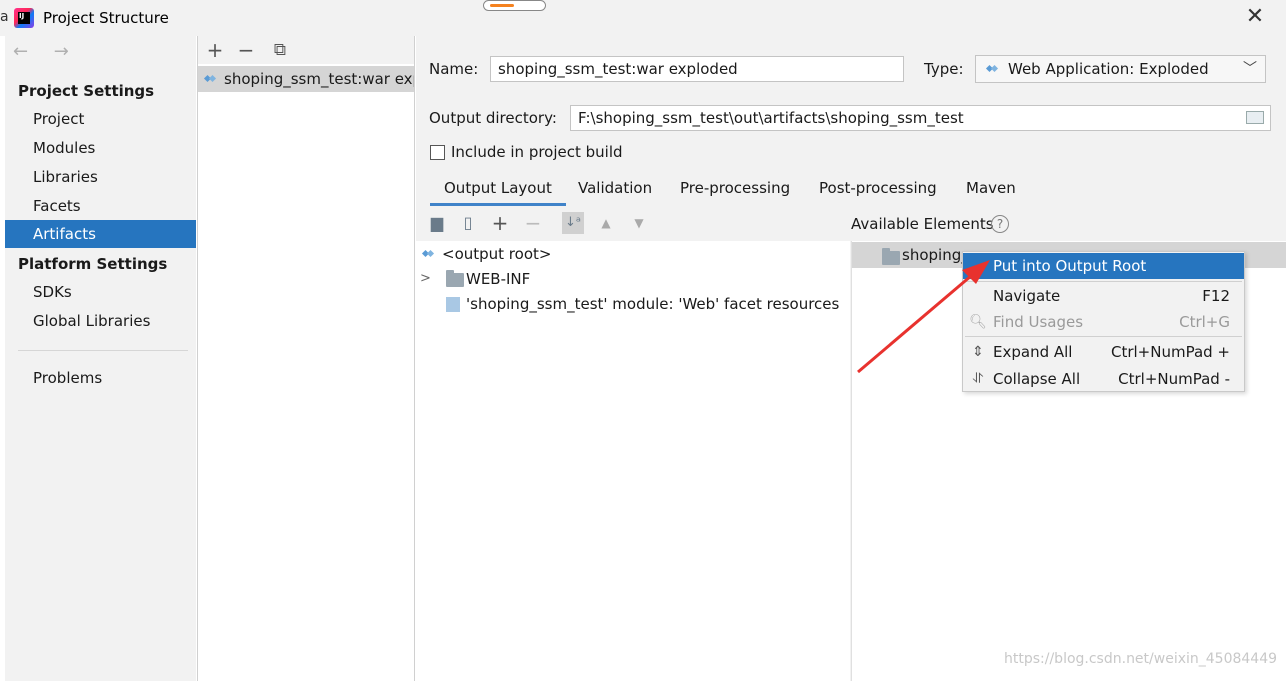 The height and width of the screenshot is (681, 1286). What do you see at coordinates (500, 223) in the screenshot?
I see `add-copy-icon: +` at bounding box center [500, 223].